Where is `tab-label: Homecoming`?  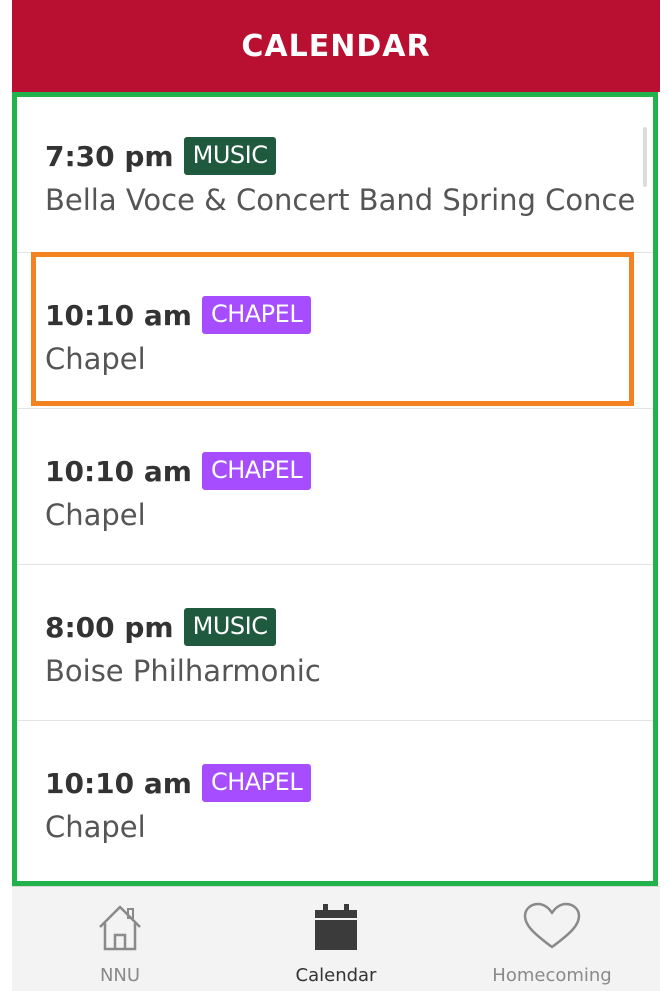
tab-label: Homecoming is located at coordinates (552, 975).